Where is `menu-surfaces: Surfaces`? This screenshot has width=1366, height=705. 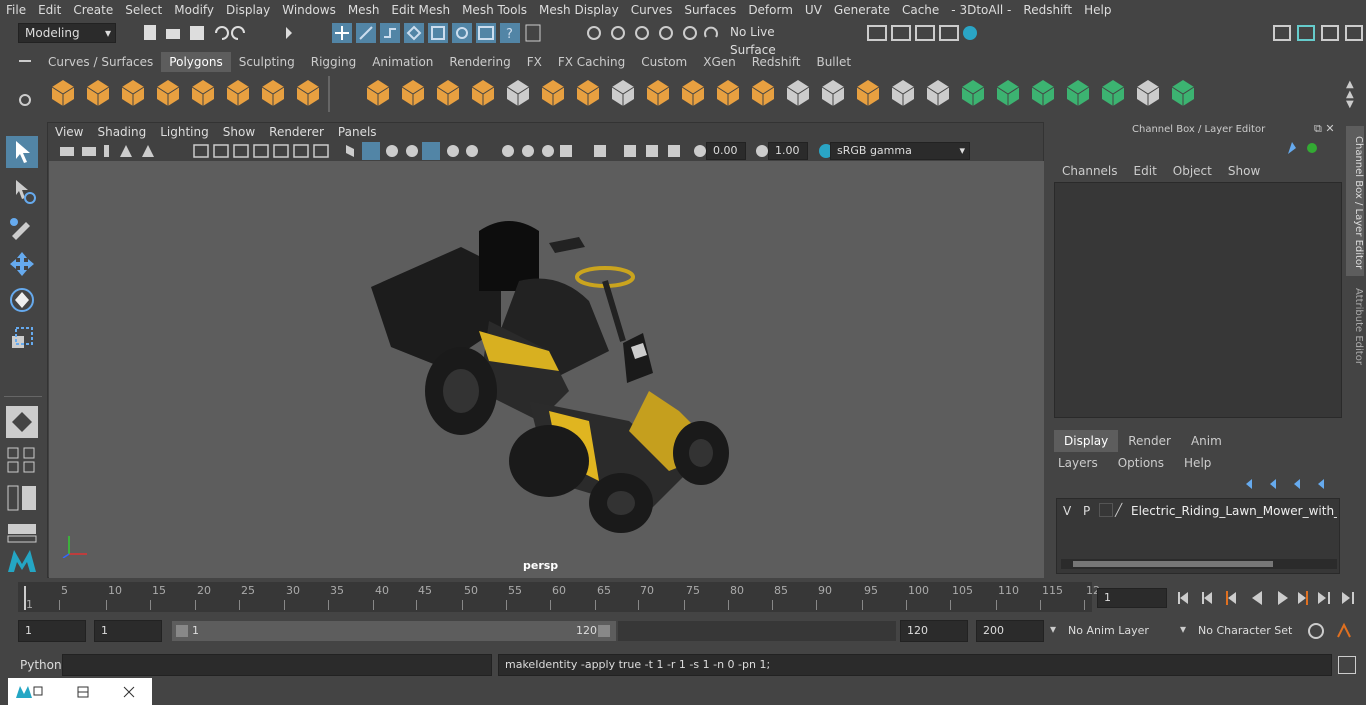 menu-surfaces: Surfaces is located at coordinates (710, 10).